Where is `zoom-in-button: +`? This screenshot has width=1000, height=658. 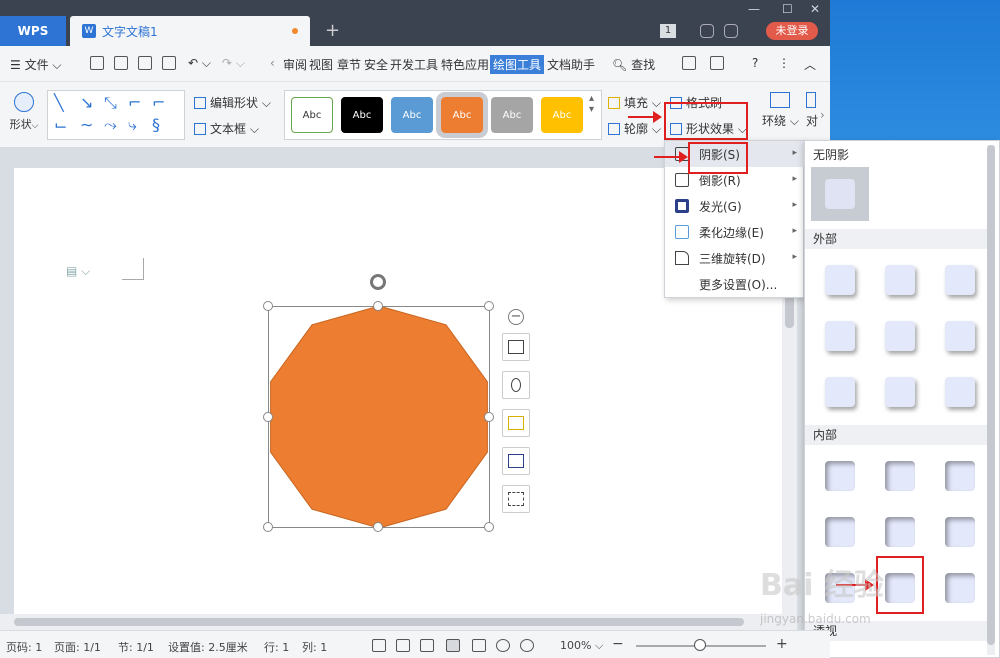
zoom-in-button: + is located at coordinates (782, 644).